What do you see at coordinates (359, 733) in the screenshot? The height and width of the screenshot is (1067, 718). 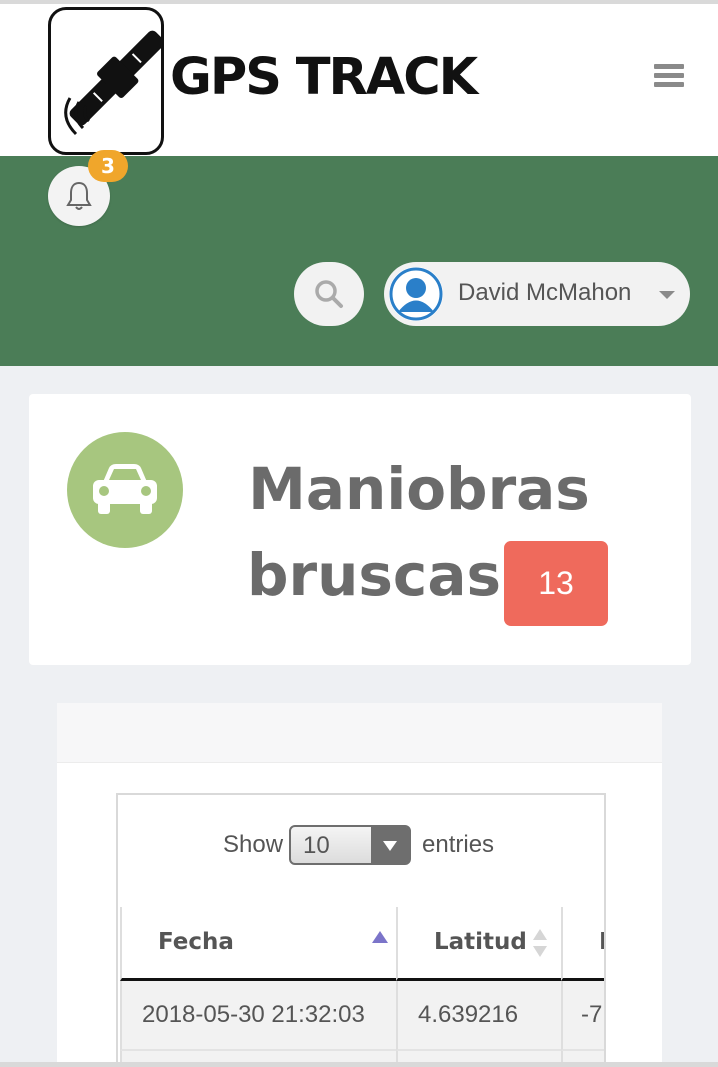 I see `table-card-header` at bounding box center [359, 733].